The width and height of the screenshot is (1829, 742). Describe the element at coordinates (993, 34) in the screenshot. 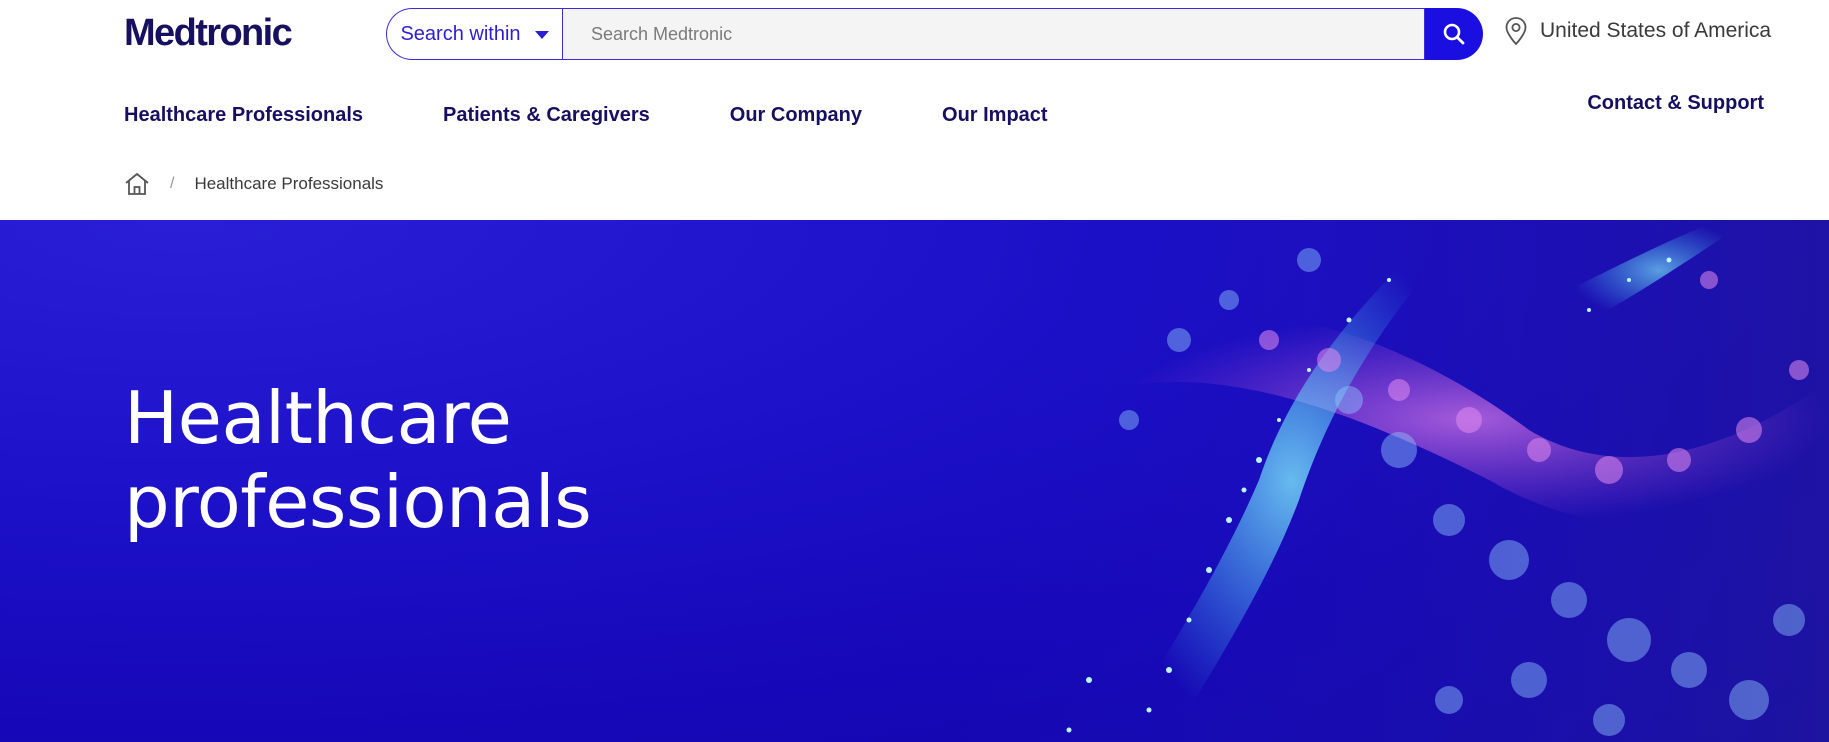

I see `search-input` at that location.